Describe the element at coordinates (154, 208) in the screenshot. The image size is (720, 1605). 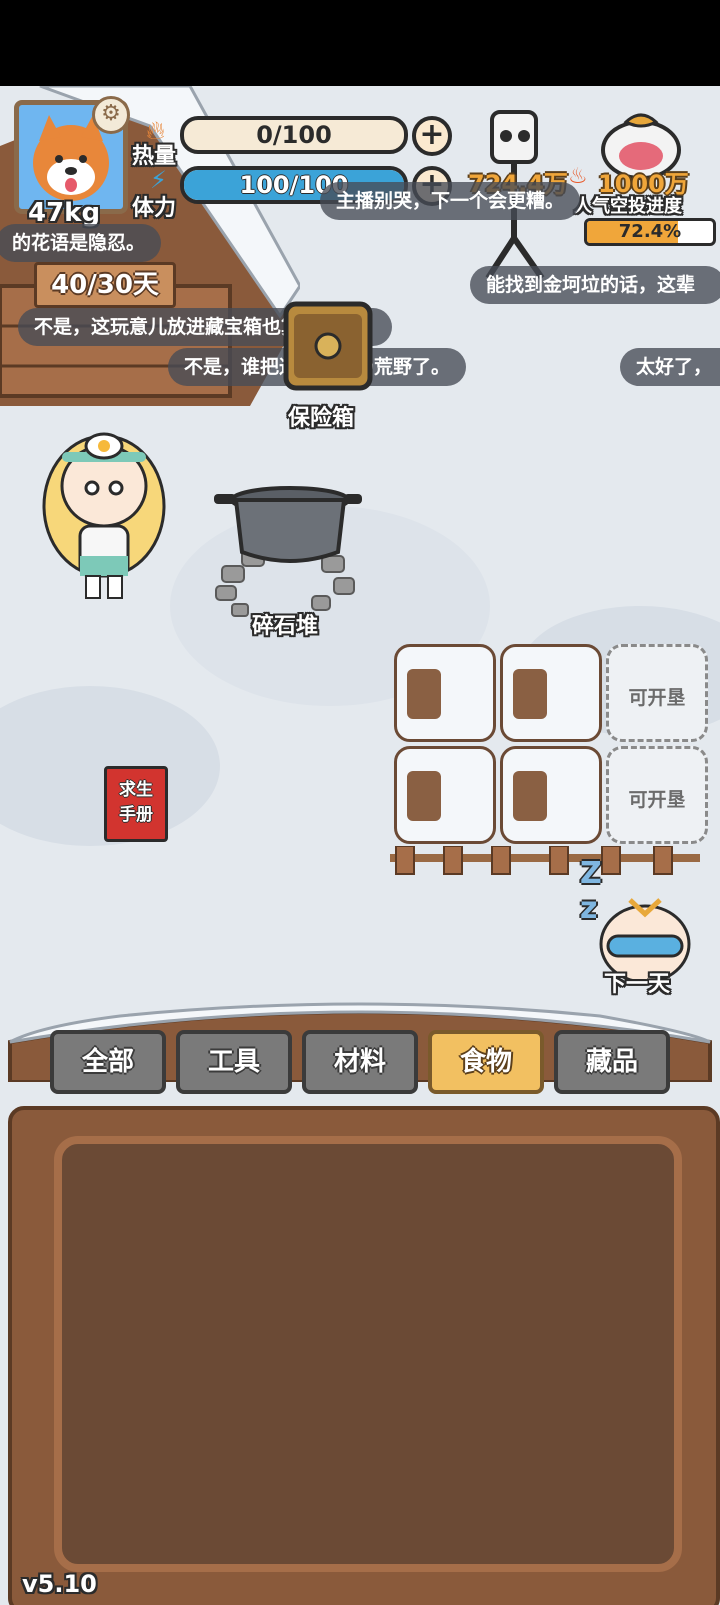
I see `stamina-label: 体力` at that location.